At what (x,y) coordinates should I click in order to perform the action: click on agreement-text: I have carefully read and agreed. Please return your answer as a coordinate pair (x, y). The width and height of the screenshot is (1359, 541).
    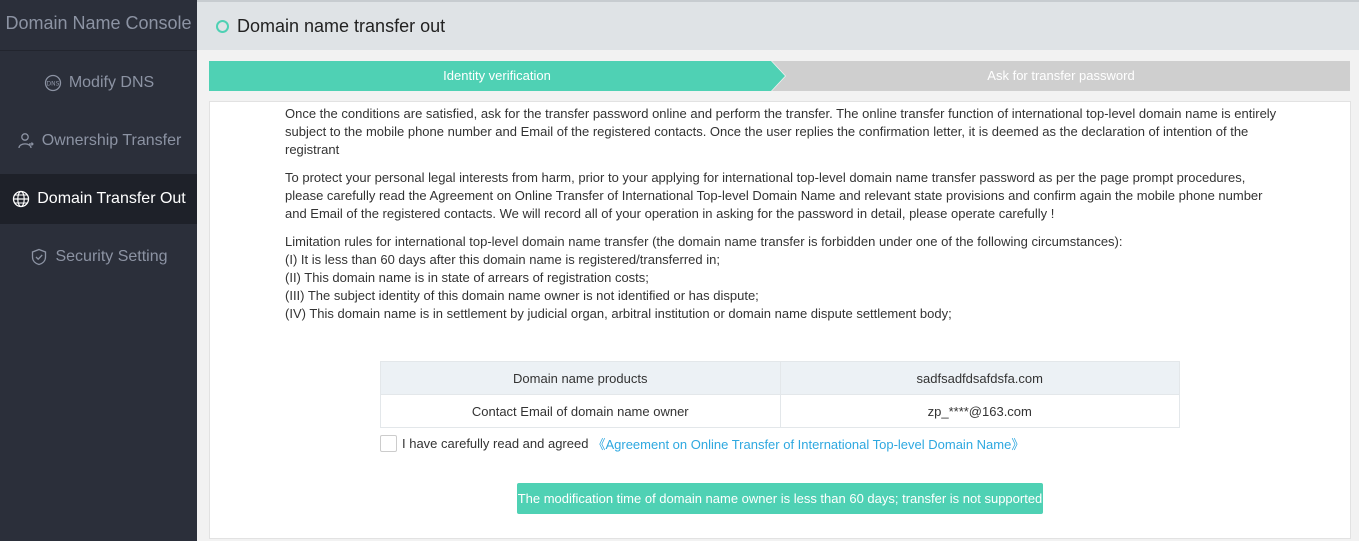
    Looking at the image, I should click on (495, 443).